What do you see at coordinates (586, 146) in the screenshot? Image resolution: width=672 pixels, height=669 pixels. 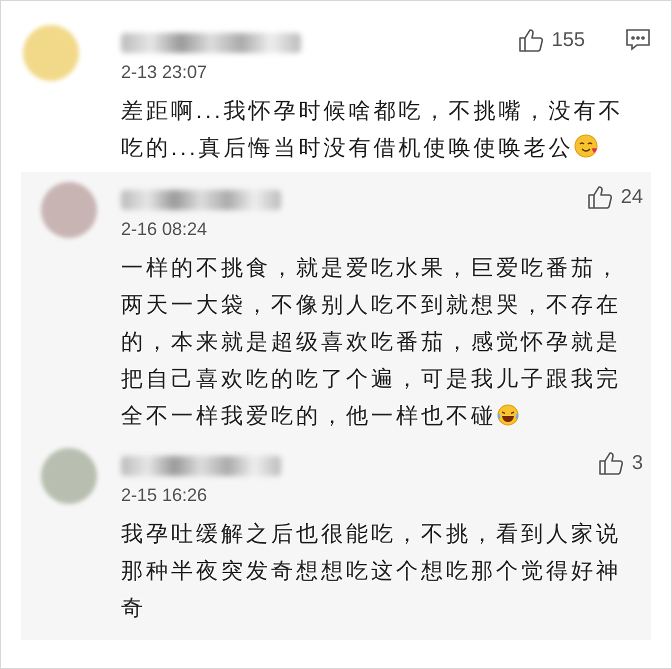 I see `smiling-face-icon` at bounding box center [586, 146].